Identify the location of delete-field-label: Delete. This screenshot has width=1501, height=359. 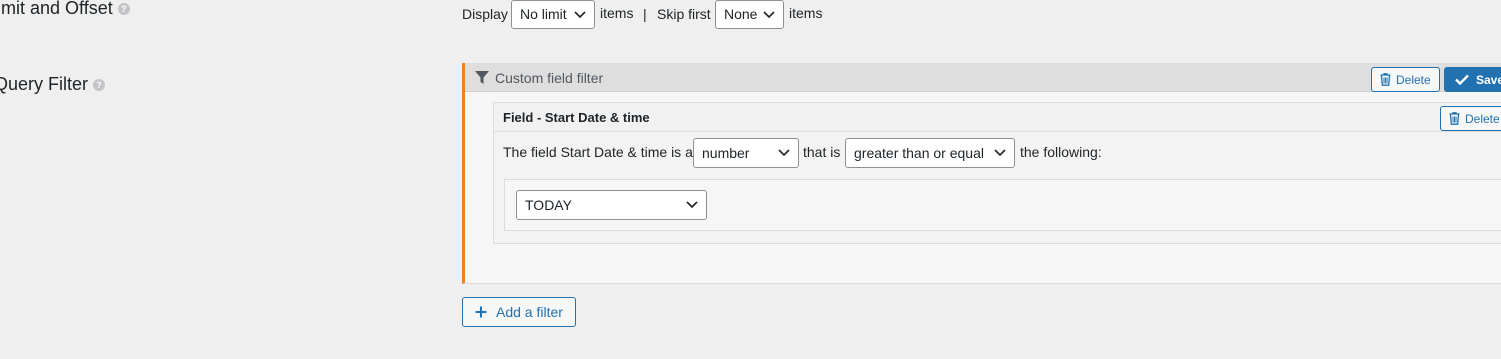
(1482, 118).